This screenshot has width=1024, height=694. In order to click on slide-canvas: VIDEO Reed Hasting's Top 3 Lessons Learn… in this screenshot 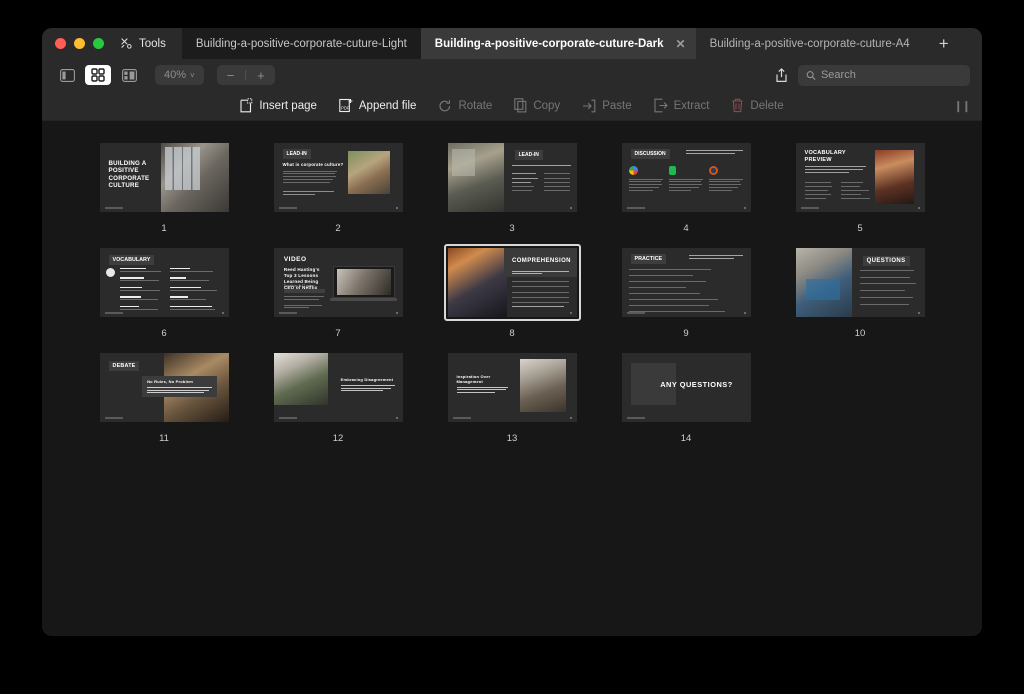, I will do `click(338, 282)`.